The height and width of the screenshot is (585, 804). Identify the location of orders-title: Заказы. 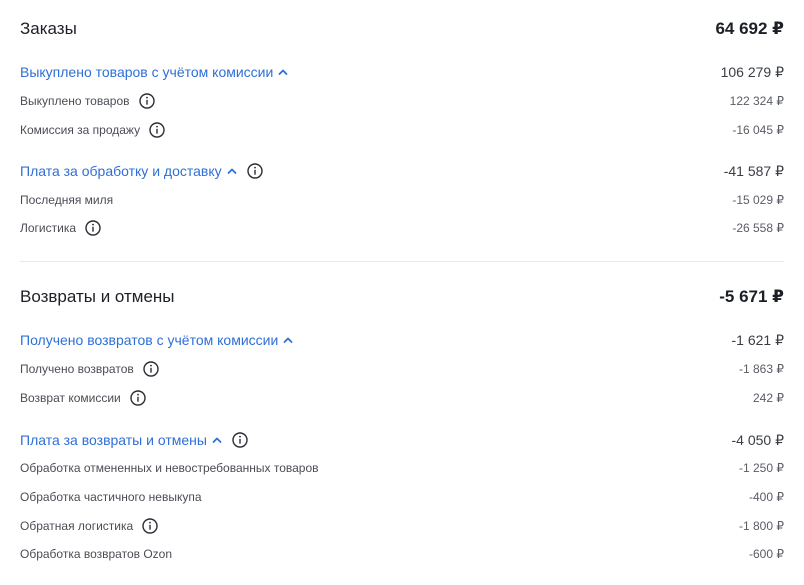
(48, 28).